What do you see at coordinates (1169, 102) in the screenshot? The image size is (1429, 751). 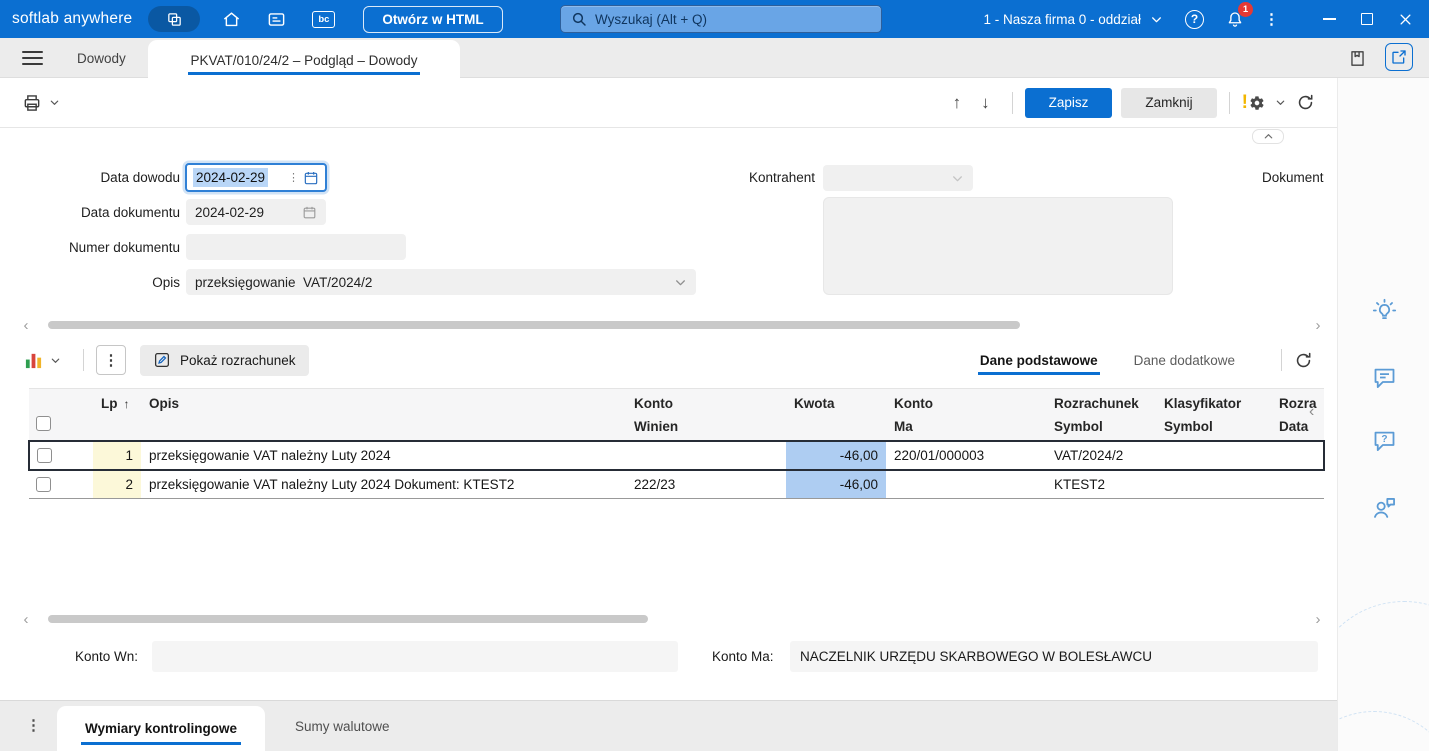 I see `close-document-button: Zamknij` at bounding box center [1169, 102].